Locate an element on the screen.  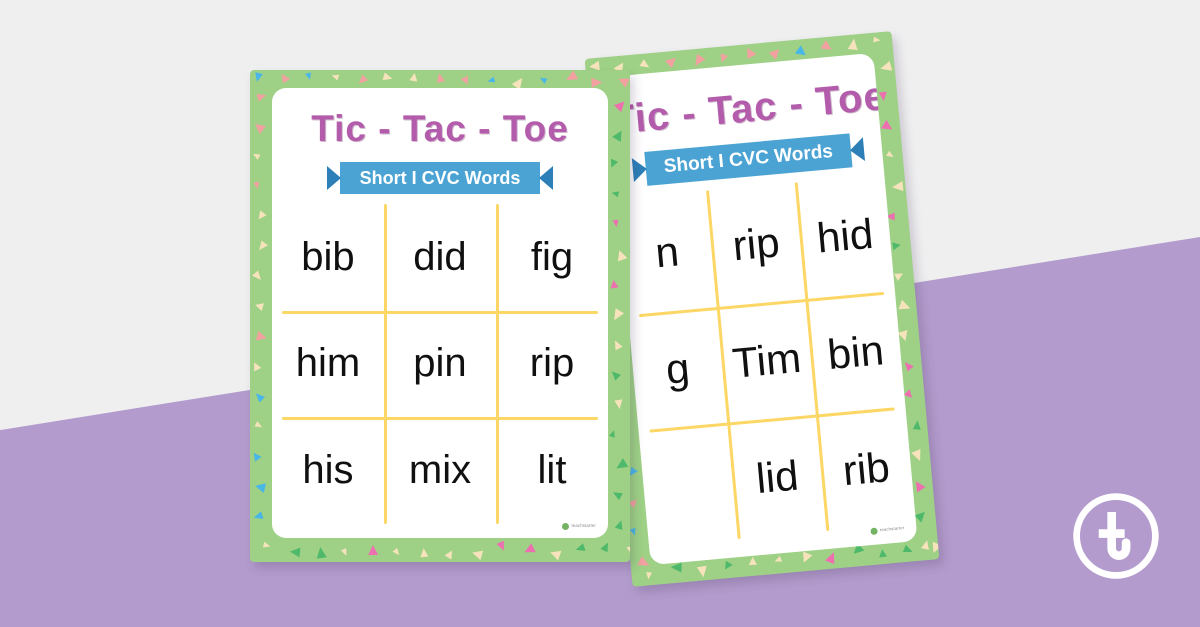
grid-cell: pin is located at coordinates (440, 364).